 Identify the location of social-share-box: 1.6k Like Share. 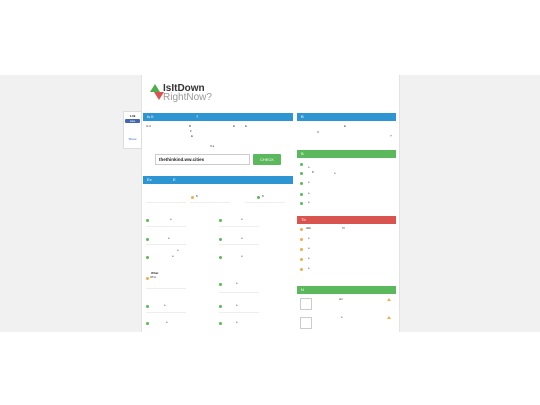
(132, 130).